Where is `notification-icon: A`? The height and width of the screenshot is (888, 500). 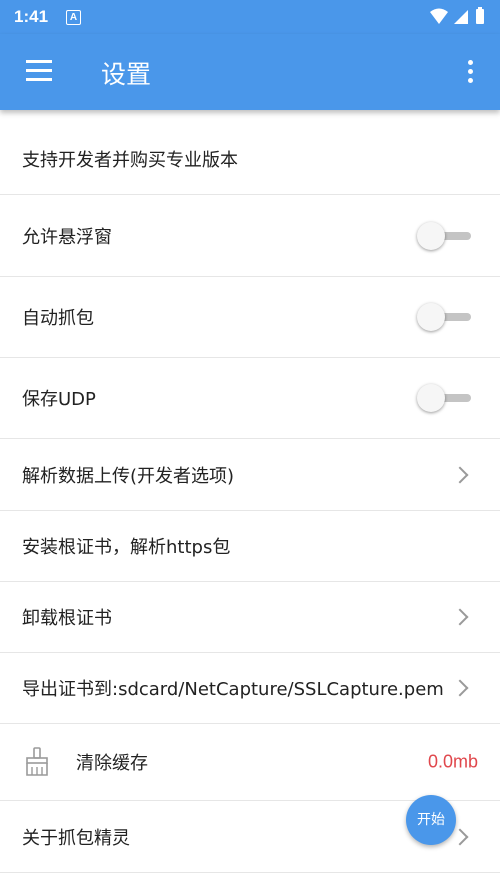
notification-icon: A is located at coordinates (73, 17).